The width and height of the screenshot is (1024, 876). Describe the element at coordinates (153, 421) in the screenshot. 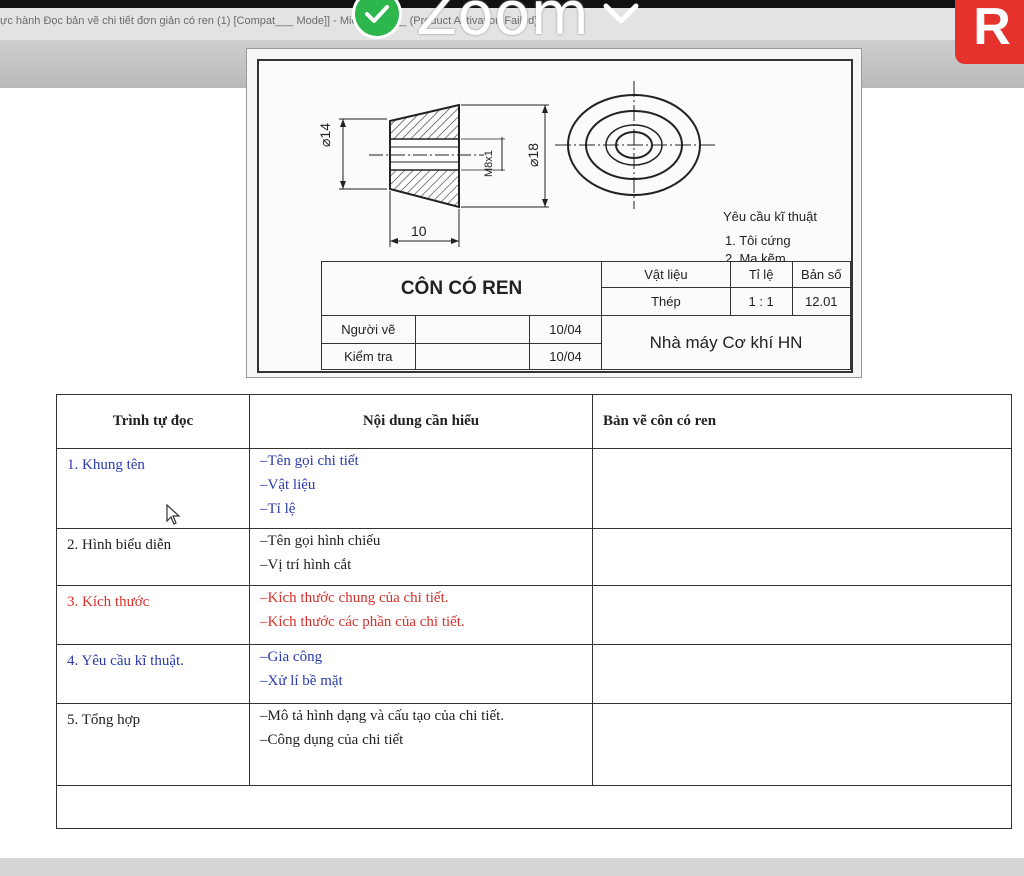

I see `header-step: Trình tự đọc` at that location.